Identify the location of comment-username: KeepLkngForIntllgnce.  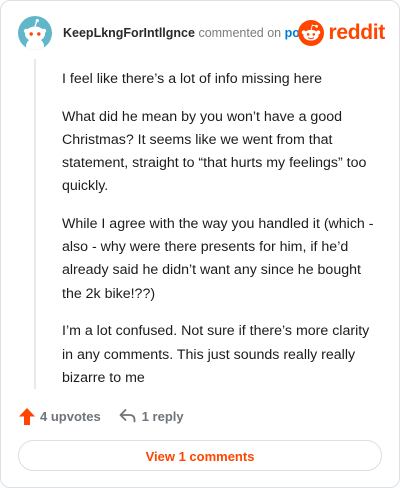
(129, 33).